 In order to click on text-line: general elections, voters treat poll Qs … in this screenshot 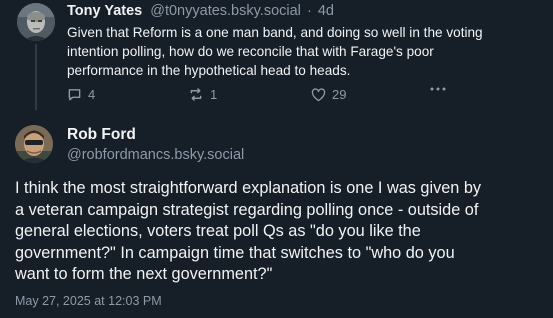, I will do `click(218, 231)`.